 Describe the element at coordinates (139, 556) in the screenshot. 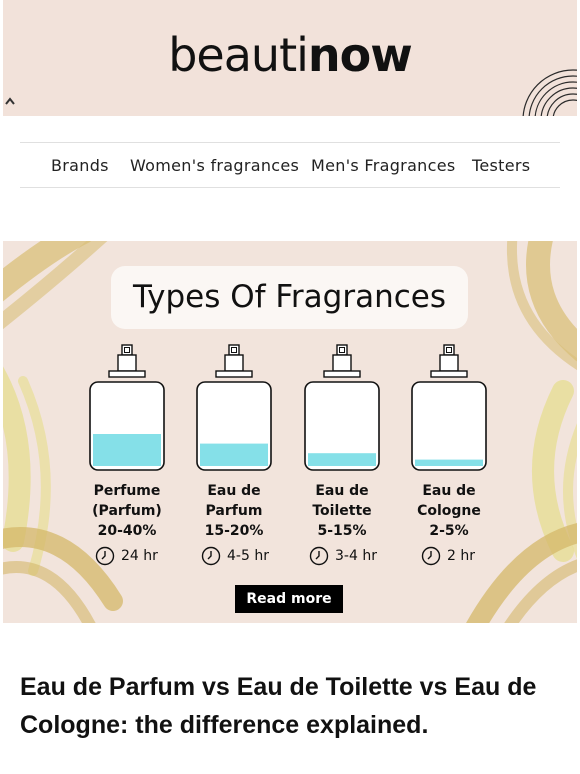

I see `duration-text: 24 hr` at that location.